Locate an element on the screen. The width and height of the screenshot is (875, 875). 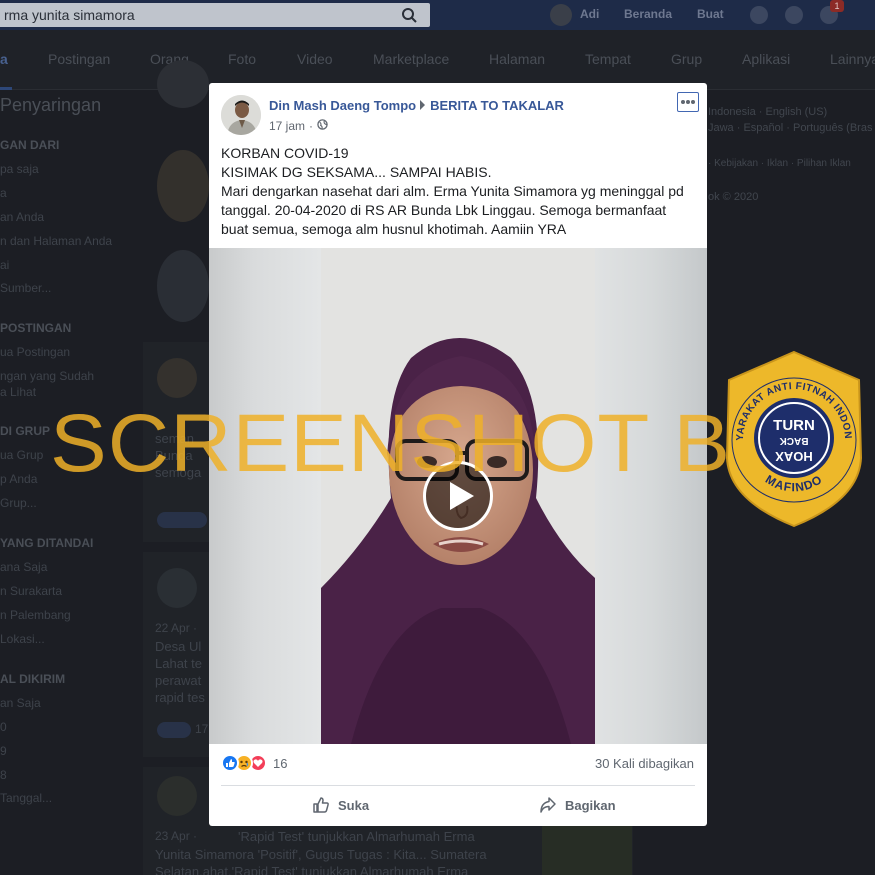
search-icon is located at coordinates (410, 15).